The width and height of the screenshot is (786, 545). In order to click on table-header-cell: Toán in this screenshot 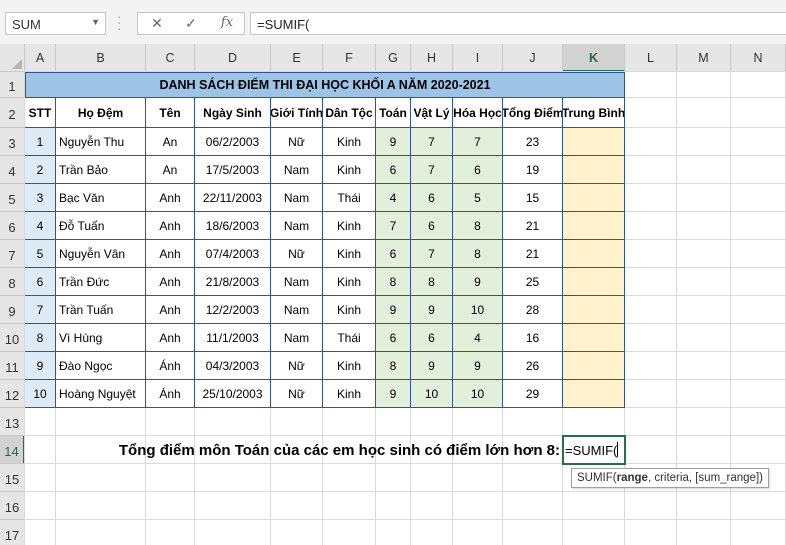, I will do `click(393, 113)`.